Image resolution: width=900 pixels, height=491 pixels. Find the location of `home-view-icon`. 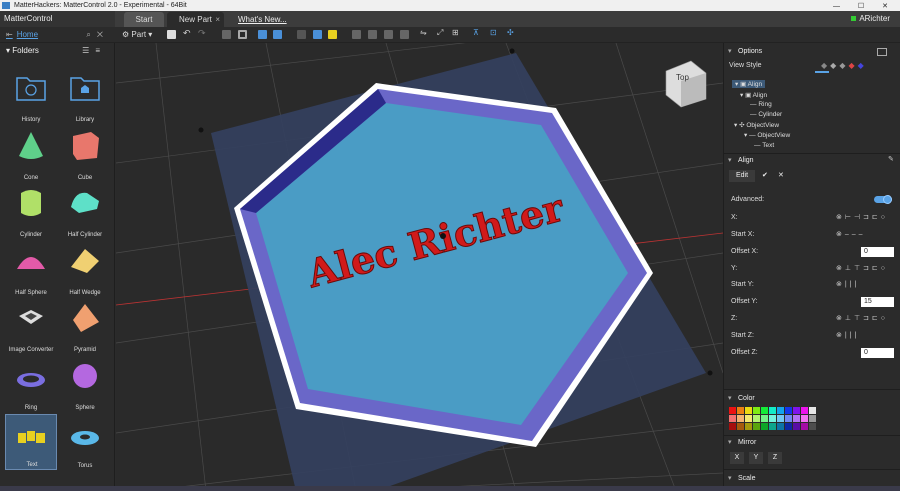

home-view-icon is located at coordinates (171, 34).